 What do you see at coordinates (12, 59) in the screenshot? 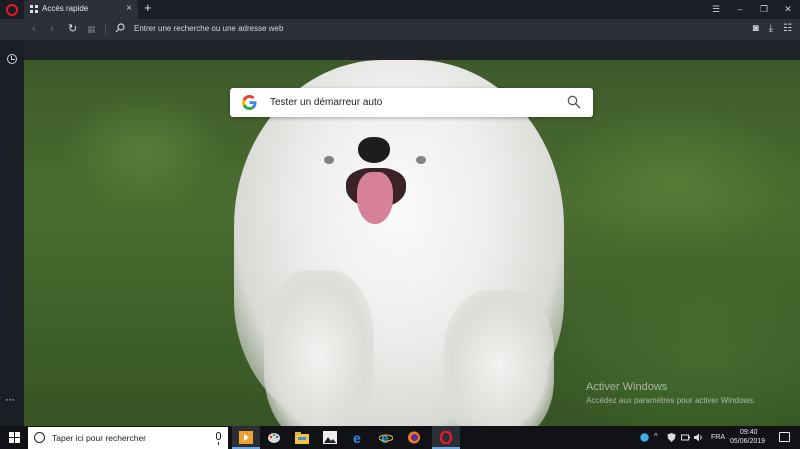
I see `history-icon` at bounding box center [12, 59].